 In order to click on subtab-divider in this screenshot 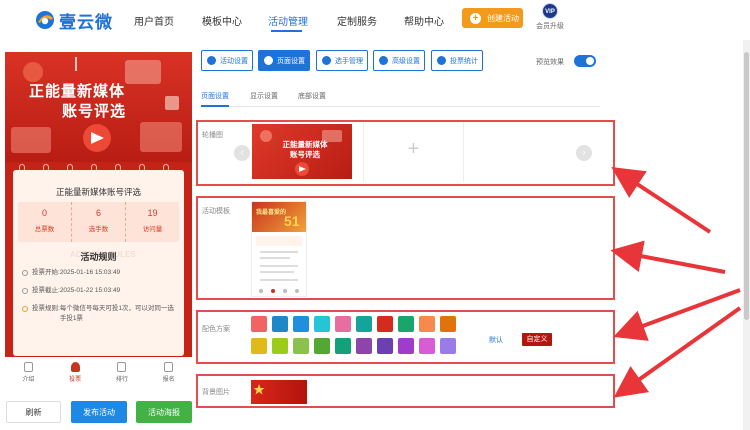, I will do `click(400, 106)`.